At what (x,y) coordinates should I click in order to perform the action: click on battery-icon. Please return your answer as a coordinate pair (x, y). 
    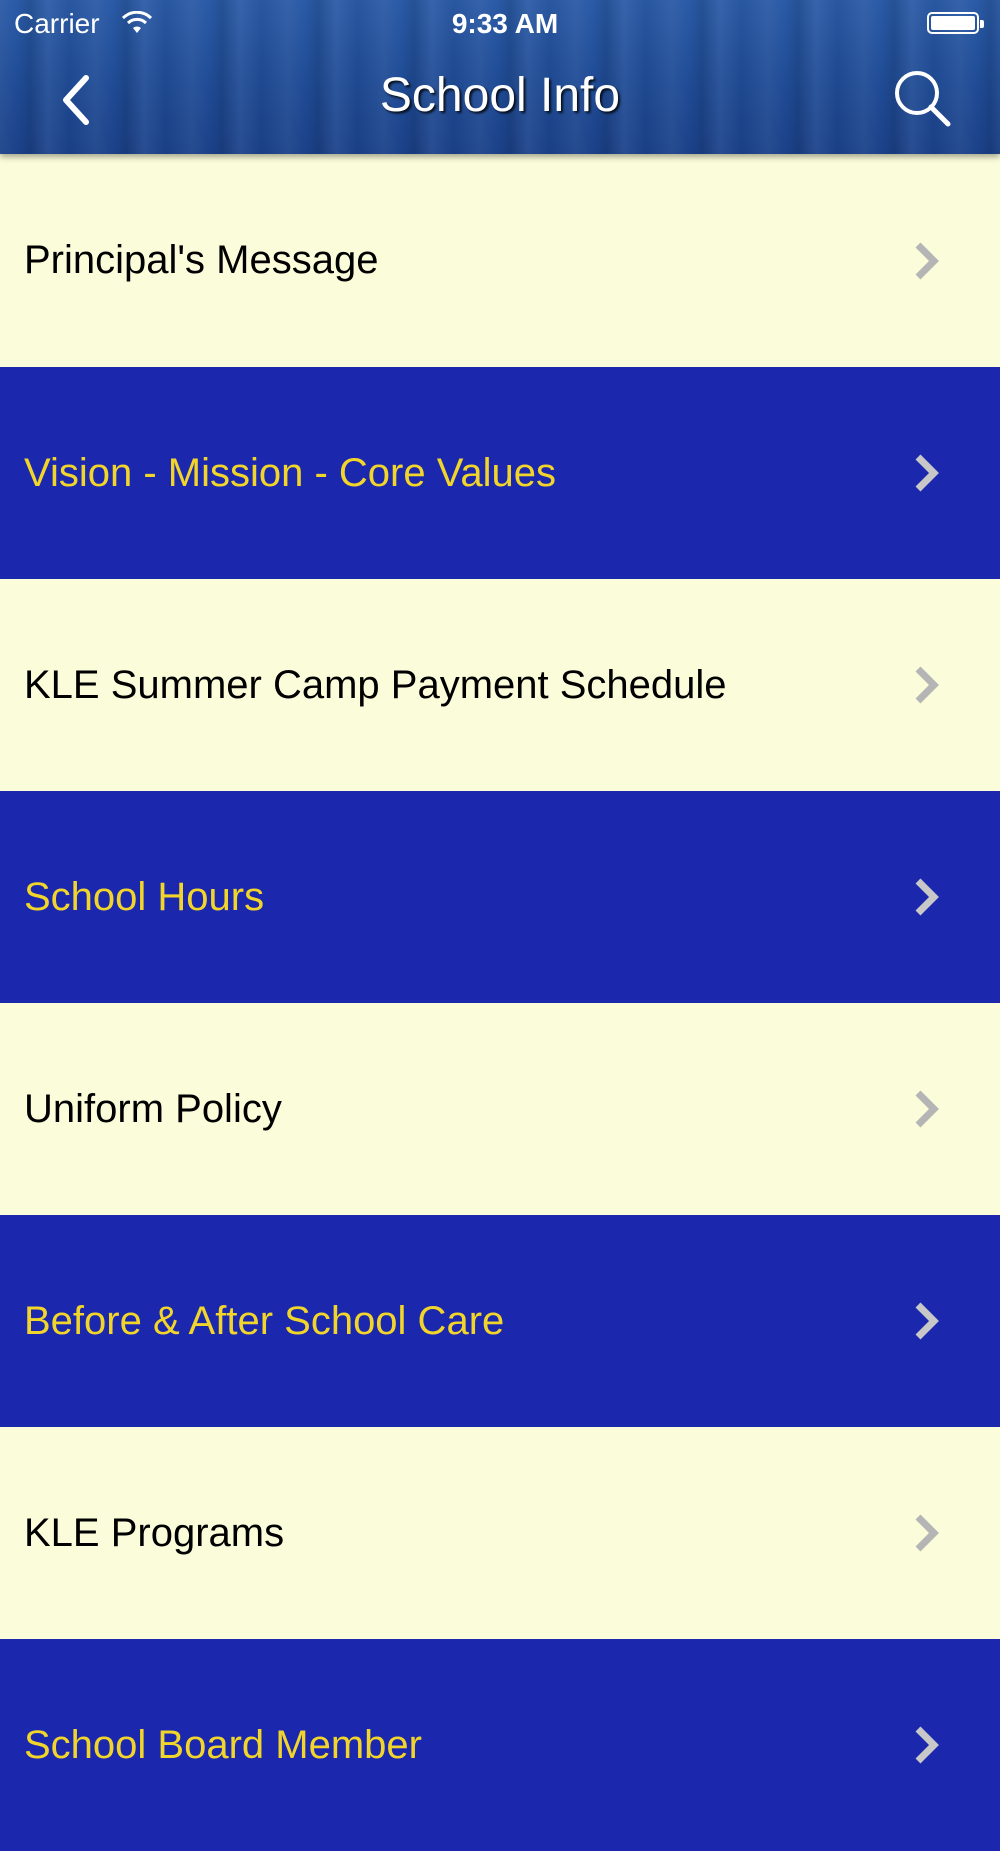
    Looking at the image, I should click on (955, 23).